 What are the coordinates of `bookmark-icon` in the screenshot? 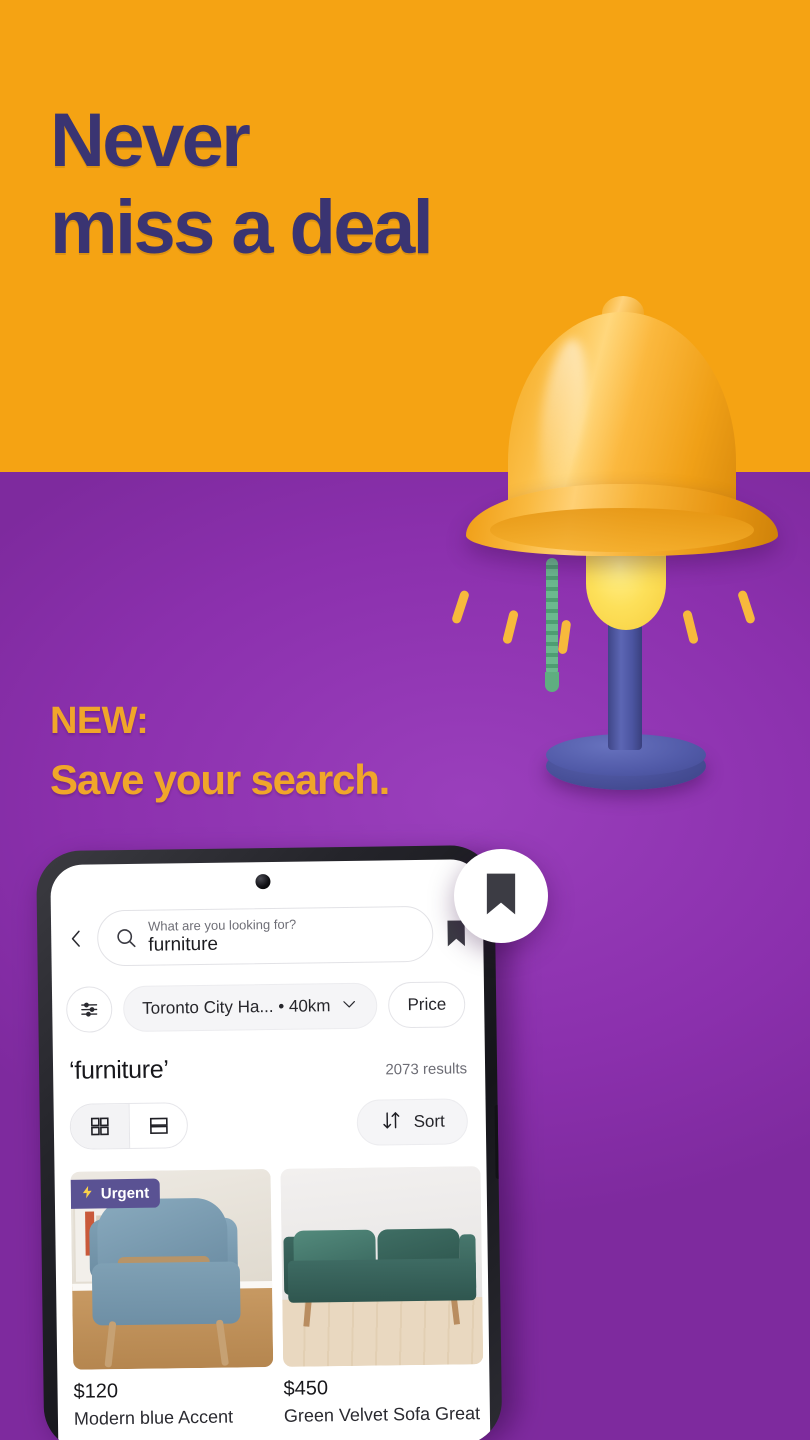 It's located at (501, 896).